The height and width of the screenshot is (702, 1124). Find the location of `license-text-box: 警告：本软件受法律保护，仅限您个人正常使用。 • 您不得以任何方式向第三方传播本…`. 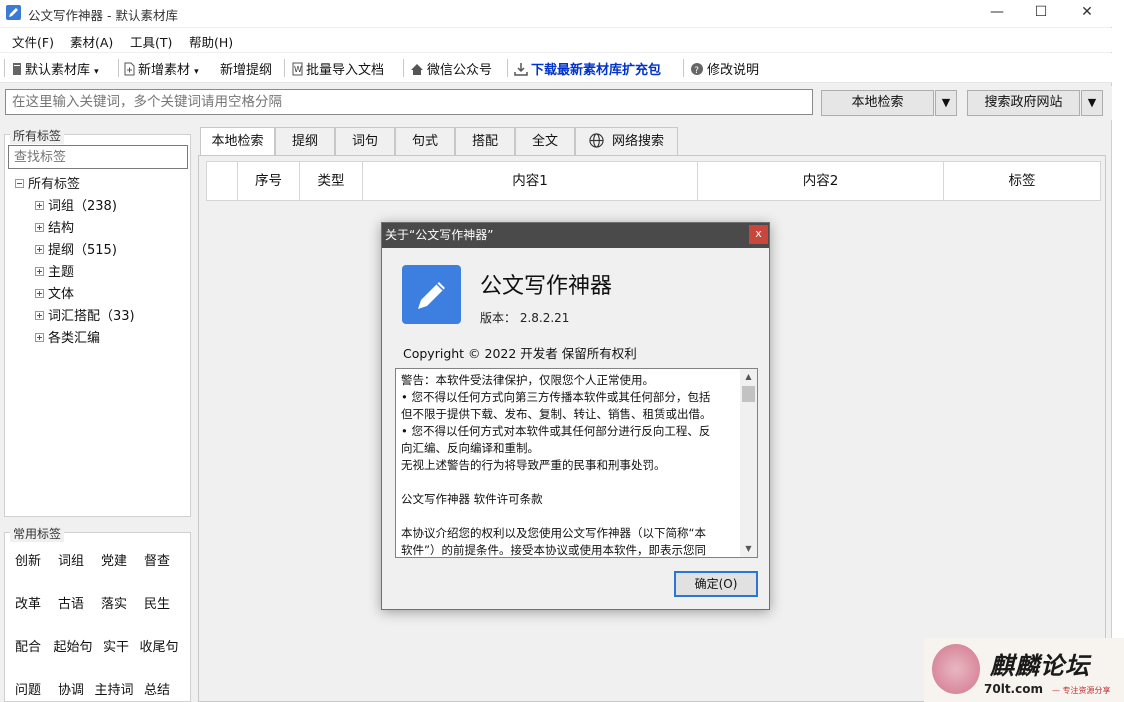

license-text-box: 警告：本软件受法律保护，仅限您个人正常使用。 • 您不得以任何方式向第三方传播本… is located at coordinates (576, 463).